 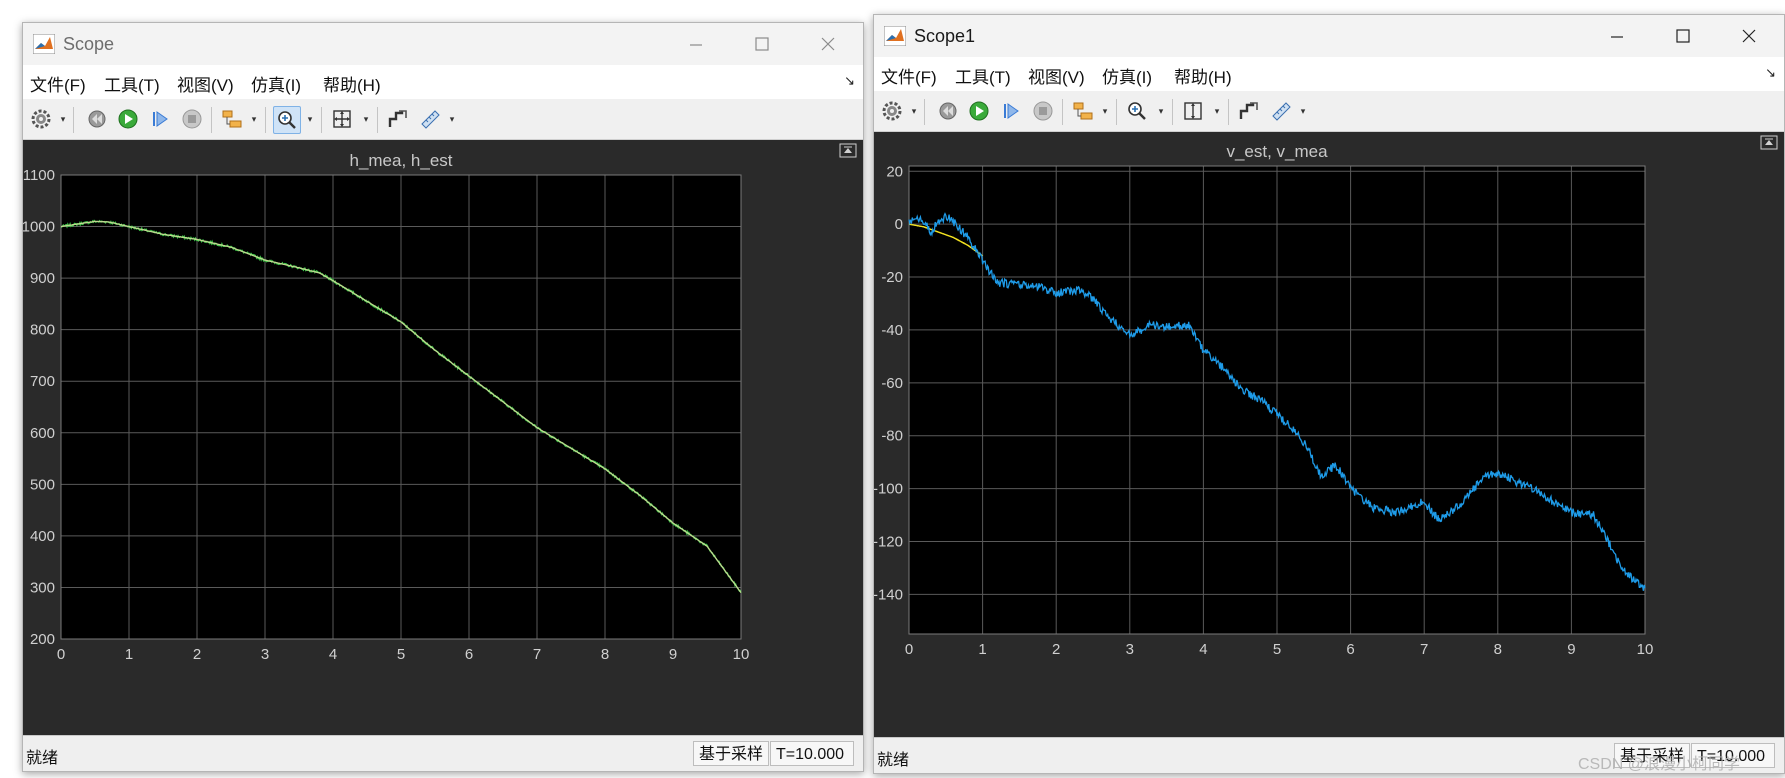 What do you see at coordinates (443, 44) in the screenshot?
I see `title-bar: Scope` at bounding box center [443, 44].